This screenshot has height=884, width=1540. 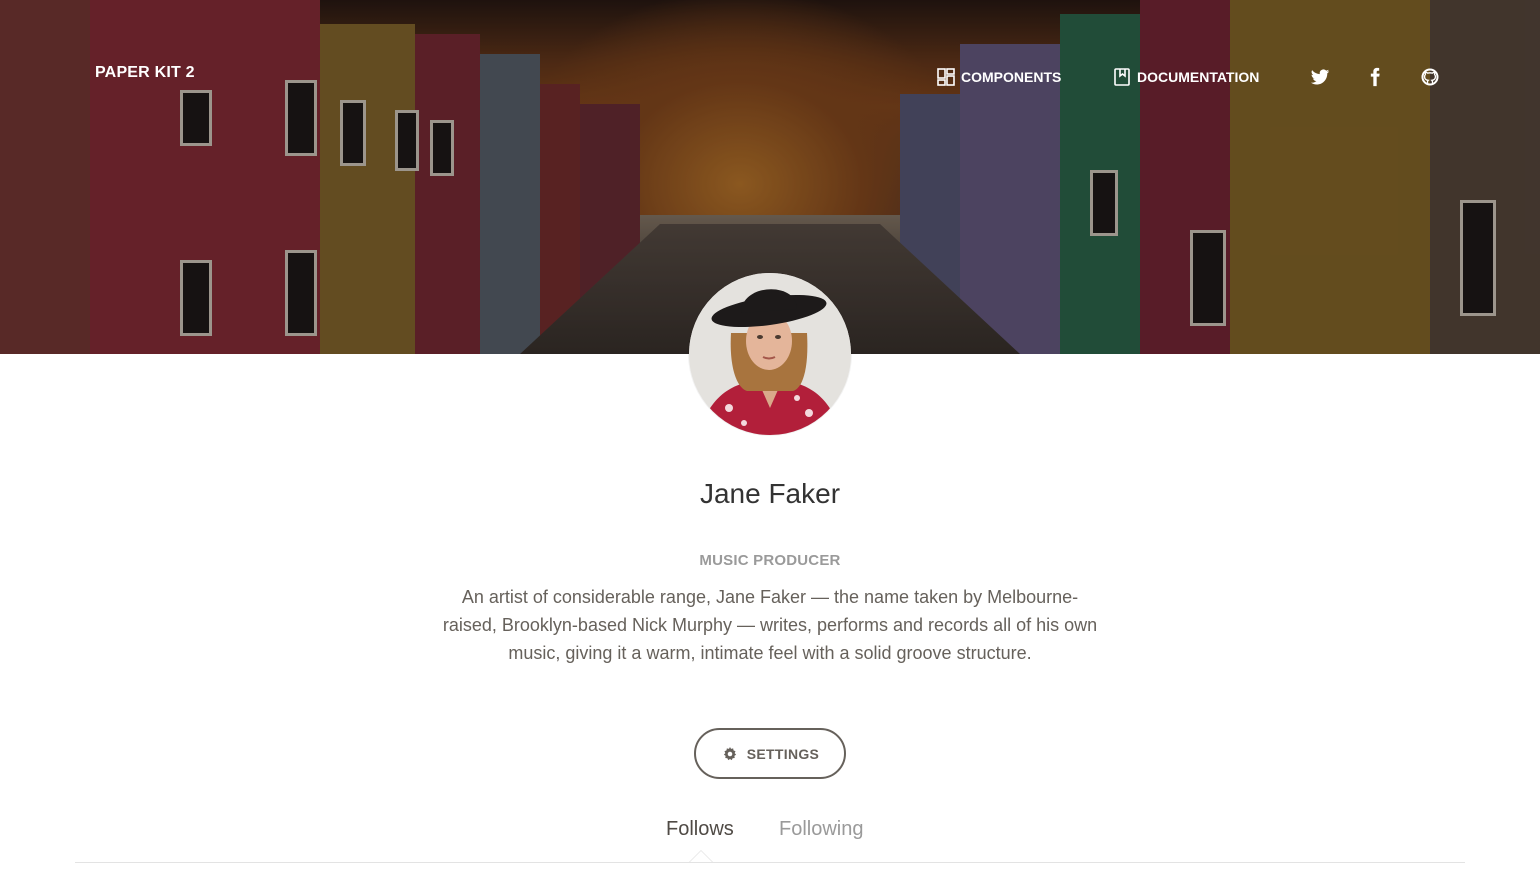 I want to click on tab-following: Following, so click(x=821, y=829).